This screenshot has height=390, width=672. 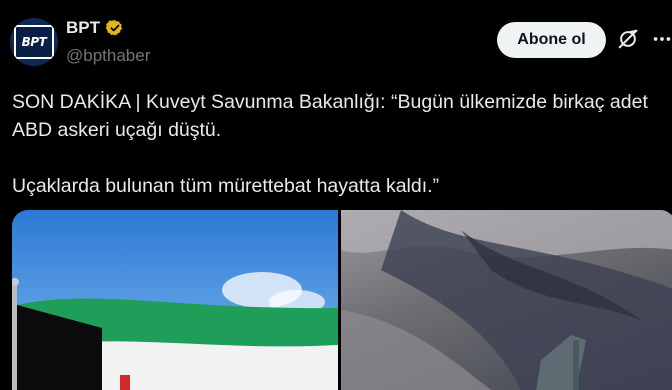 I want to click on follow-button: Abone ol, so click(x=551, y=40).